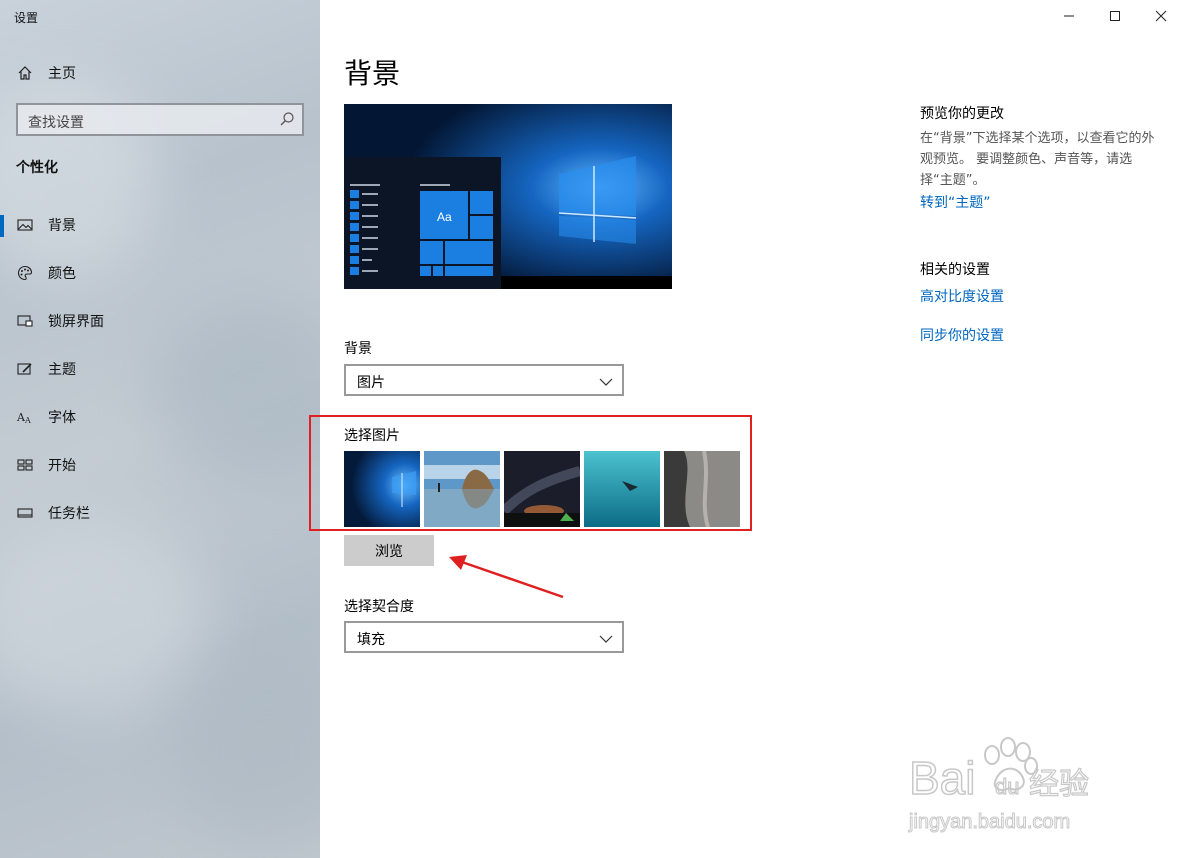  Describe the element at coordinates (62, 370) in the screenshot. I see `sidebar-item-label: 主题` at that location.